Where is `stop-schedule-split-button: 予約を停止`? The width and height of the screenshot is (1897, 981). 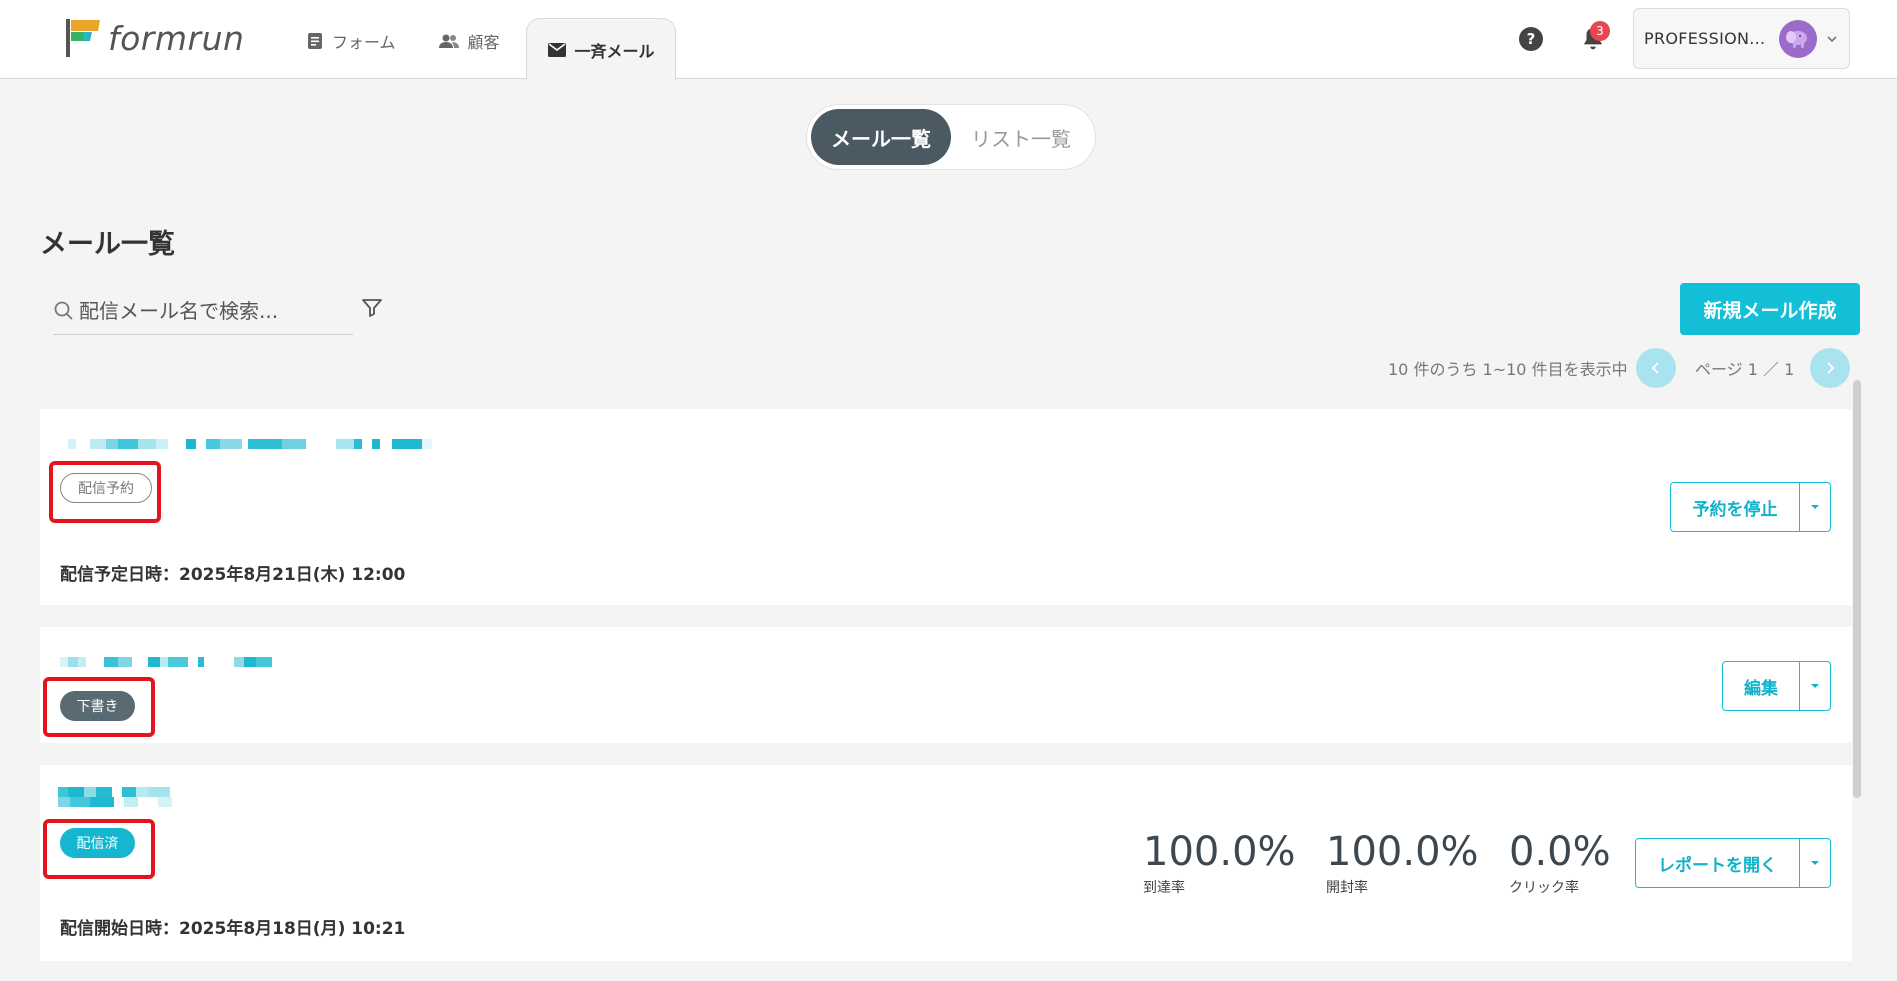 stop-schedule-split-button: 予約を停止 is located at coordinates (1750, 507).